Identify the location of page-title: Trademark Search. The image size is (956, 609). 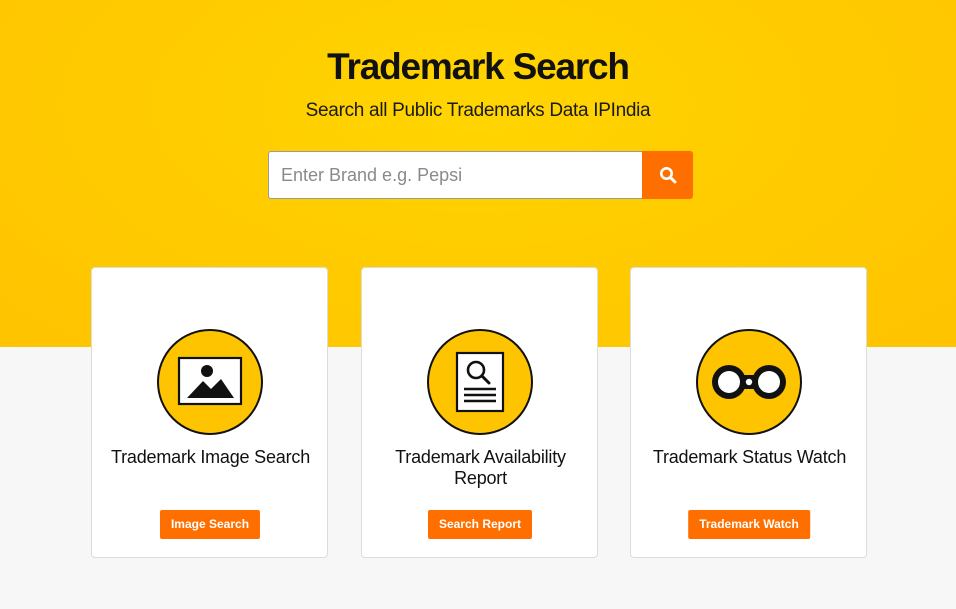
(478, 66).